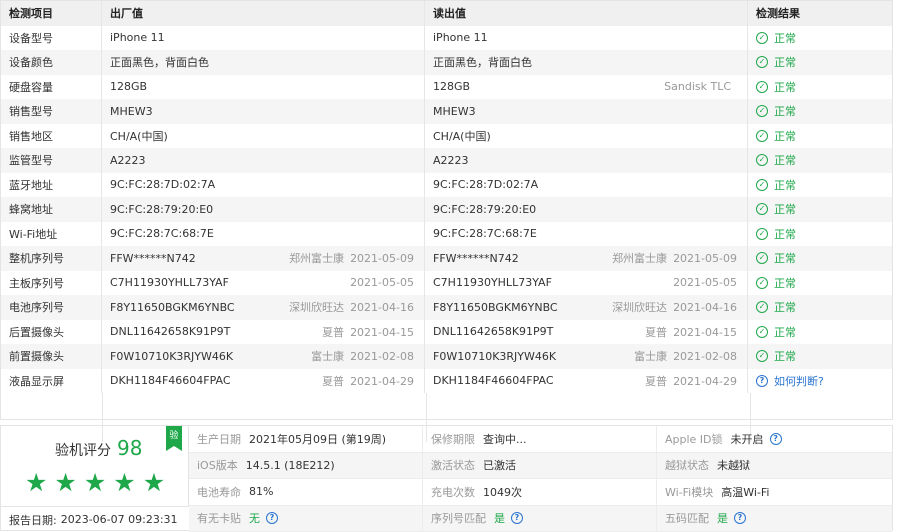 This screenshot has height=532, width=900. What do you see at coordinates (263, 37) in the screenshot?
I see `factory-value: iPhone 11` at bounding box center [263, 37].